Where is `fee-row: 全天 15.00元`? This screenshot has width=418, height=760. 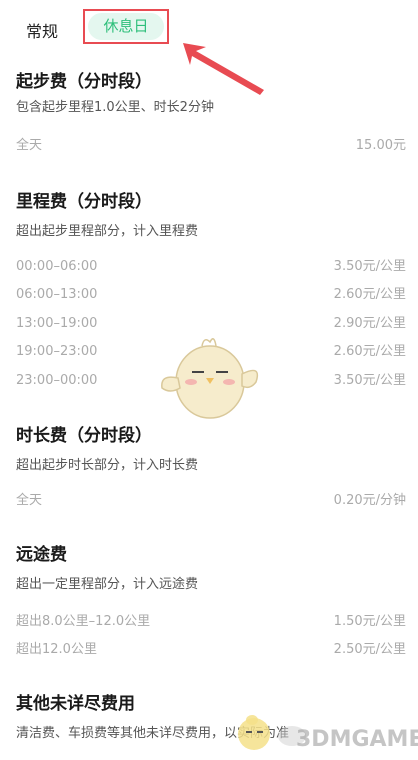
fee-row: 全天 15.00元 is located at coordinates (211, 146).